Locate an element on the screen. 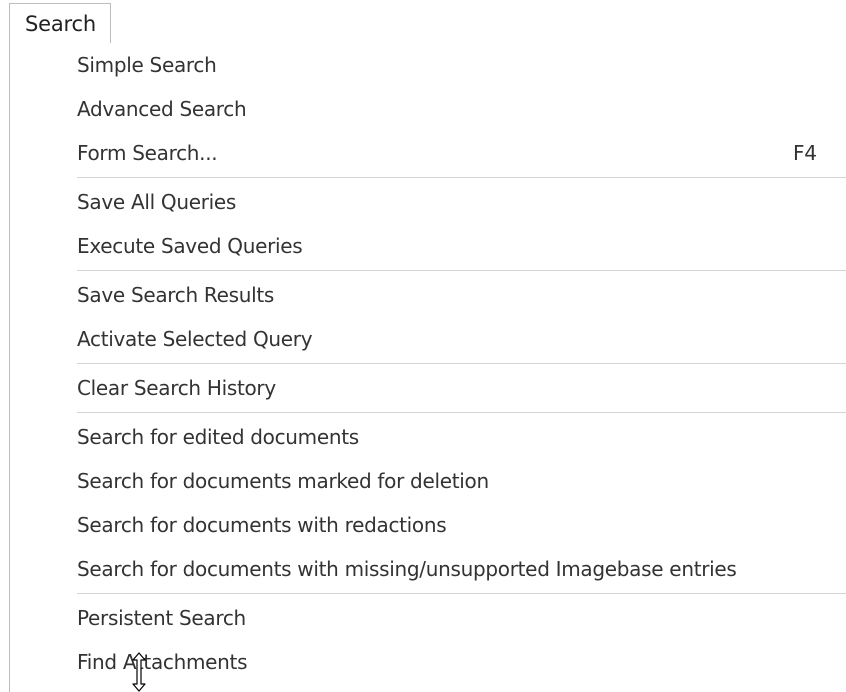  menu-item-label: Search for edited documents is located at coordinates (218, 437).